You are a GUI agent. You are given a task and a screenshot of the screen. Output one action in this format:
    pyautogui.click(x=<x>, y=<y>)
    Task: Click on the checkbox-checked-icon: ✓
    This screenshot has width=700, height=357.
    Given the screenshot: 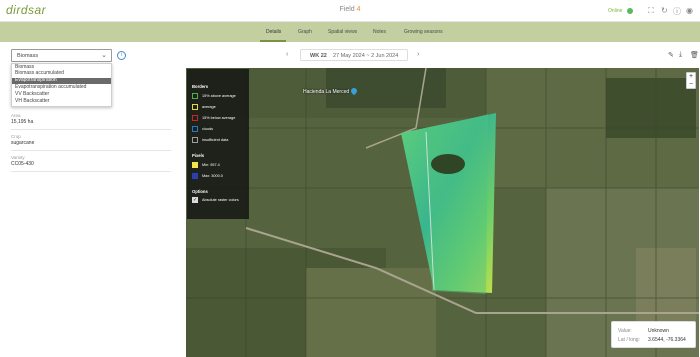 What is the action you would take?
    pyautogui.click(x=195, y=200)
    